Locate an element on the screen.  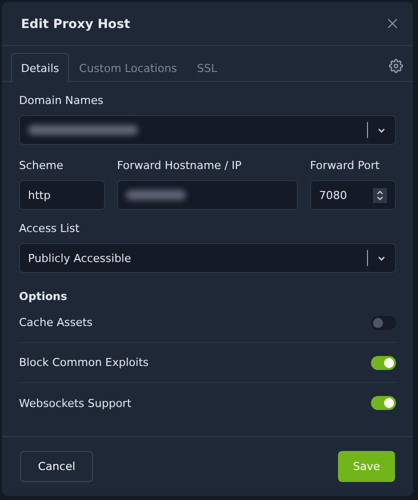
hostname-field is located at coordinates (207, 195).